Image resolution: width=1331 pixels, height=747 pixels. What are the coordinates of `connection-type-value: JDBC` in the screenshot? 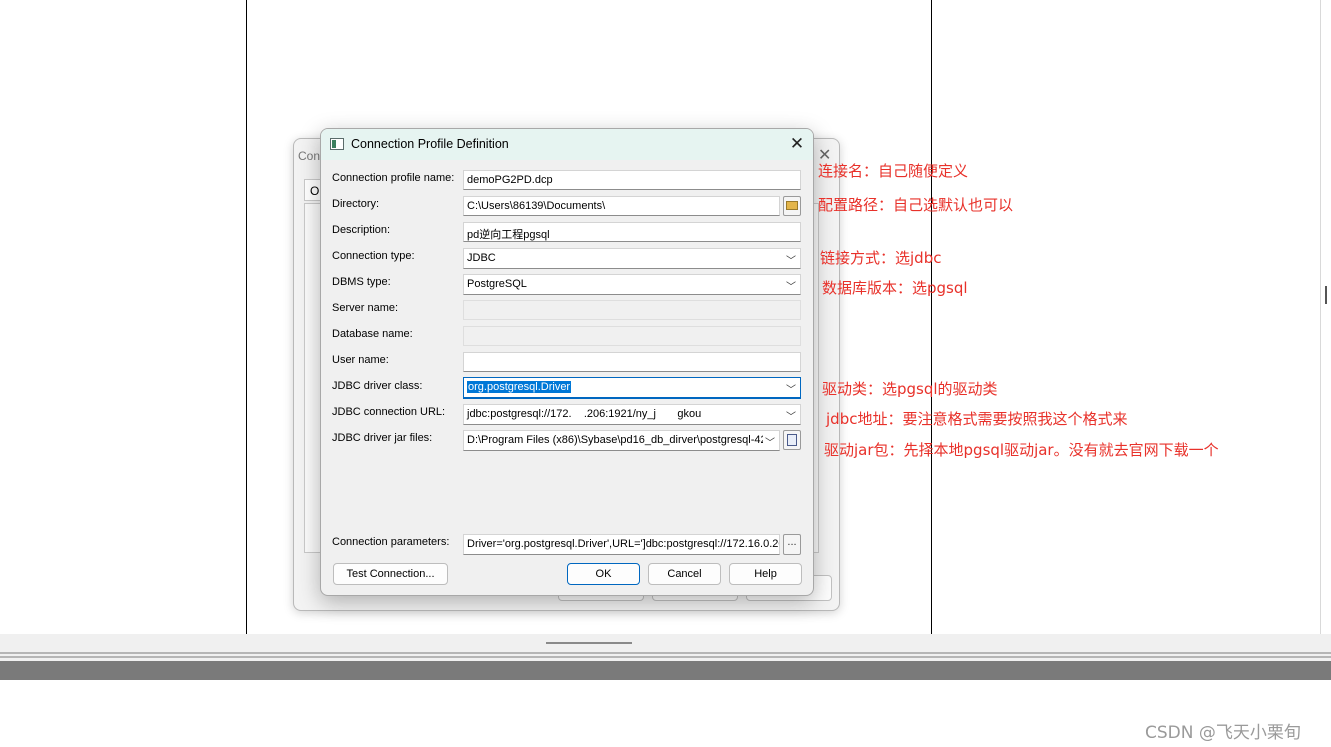 It's located at (481, 258).